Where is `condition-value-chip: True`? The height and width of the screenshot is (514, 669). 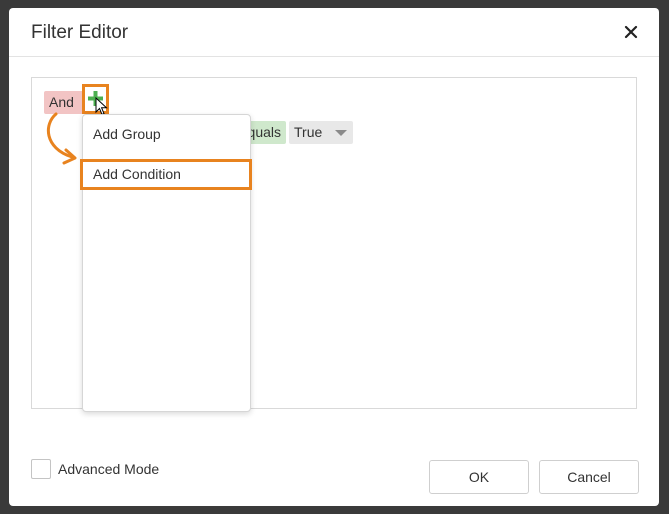
condition-value-chip: True is located at coordinates (321, 132).